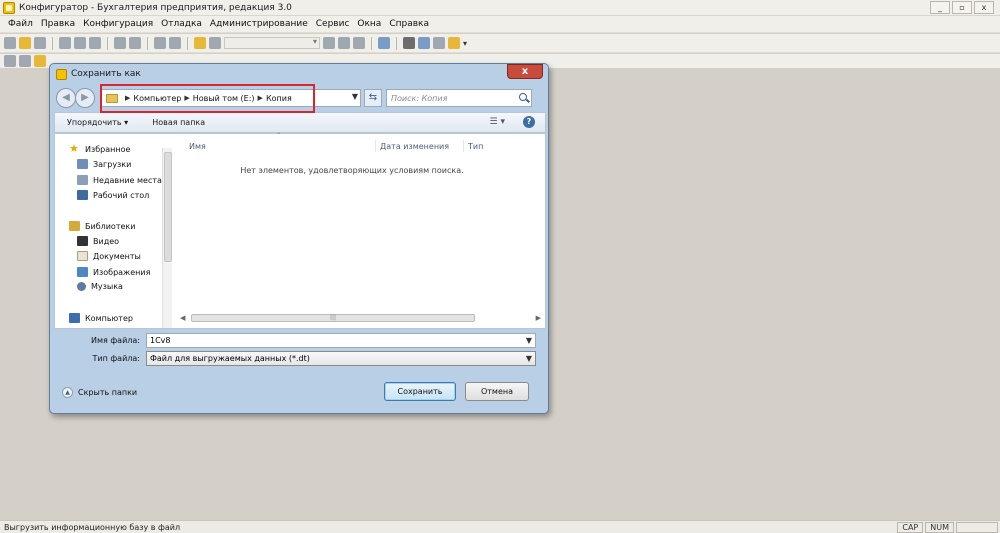  I want to click on menu-edit: Правка, so click(58, 24).